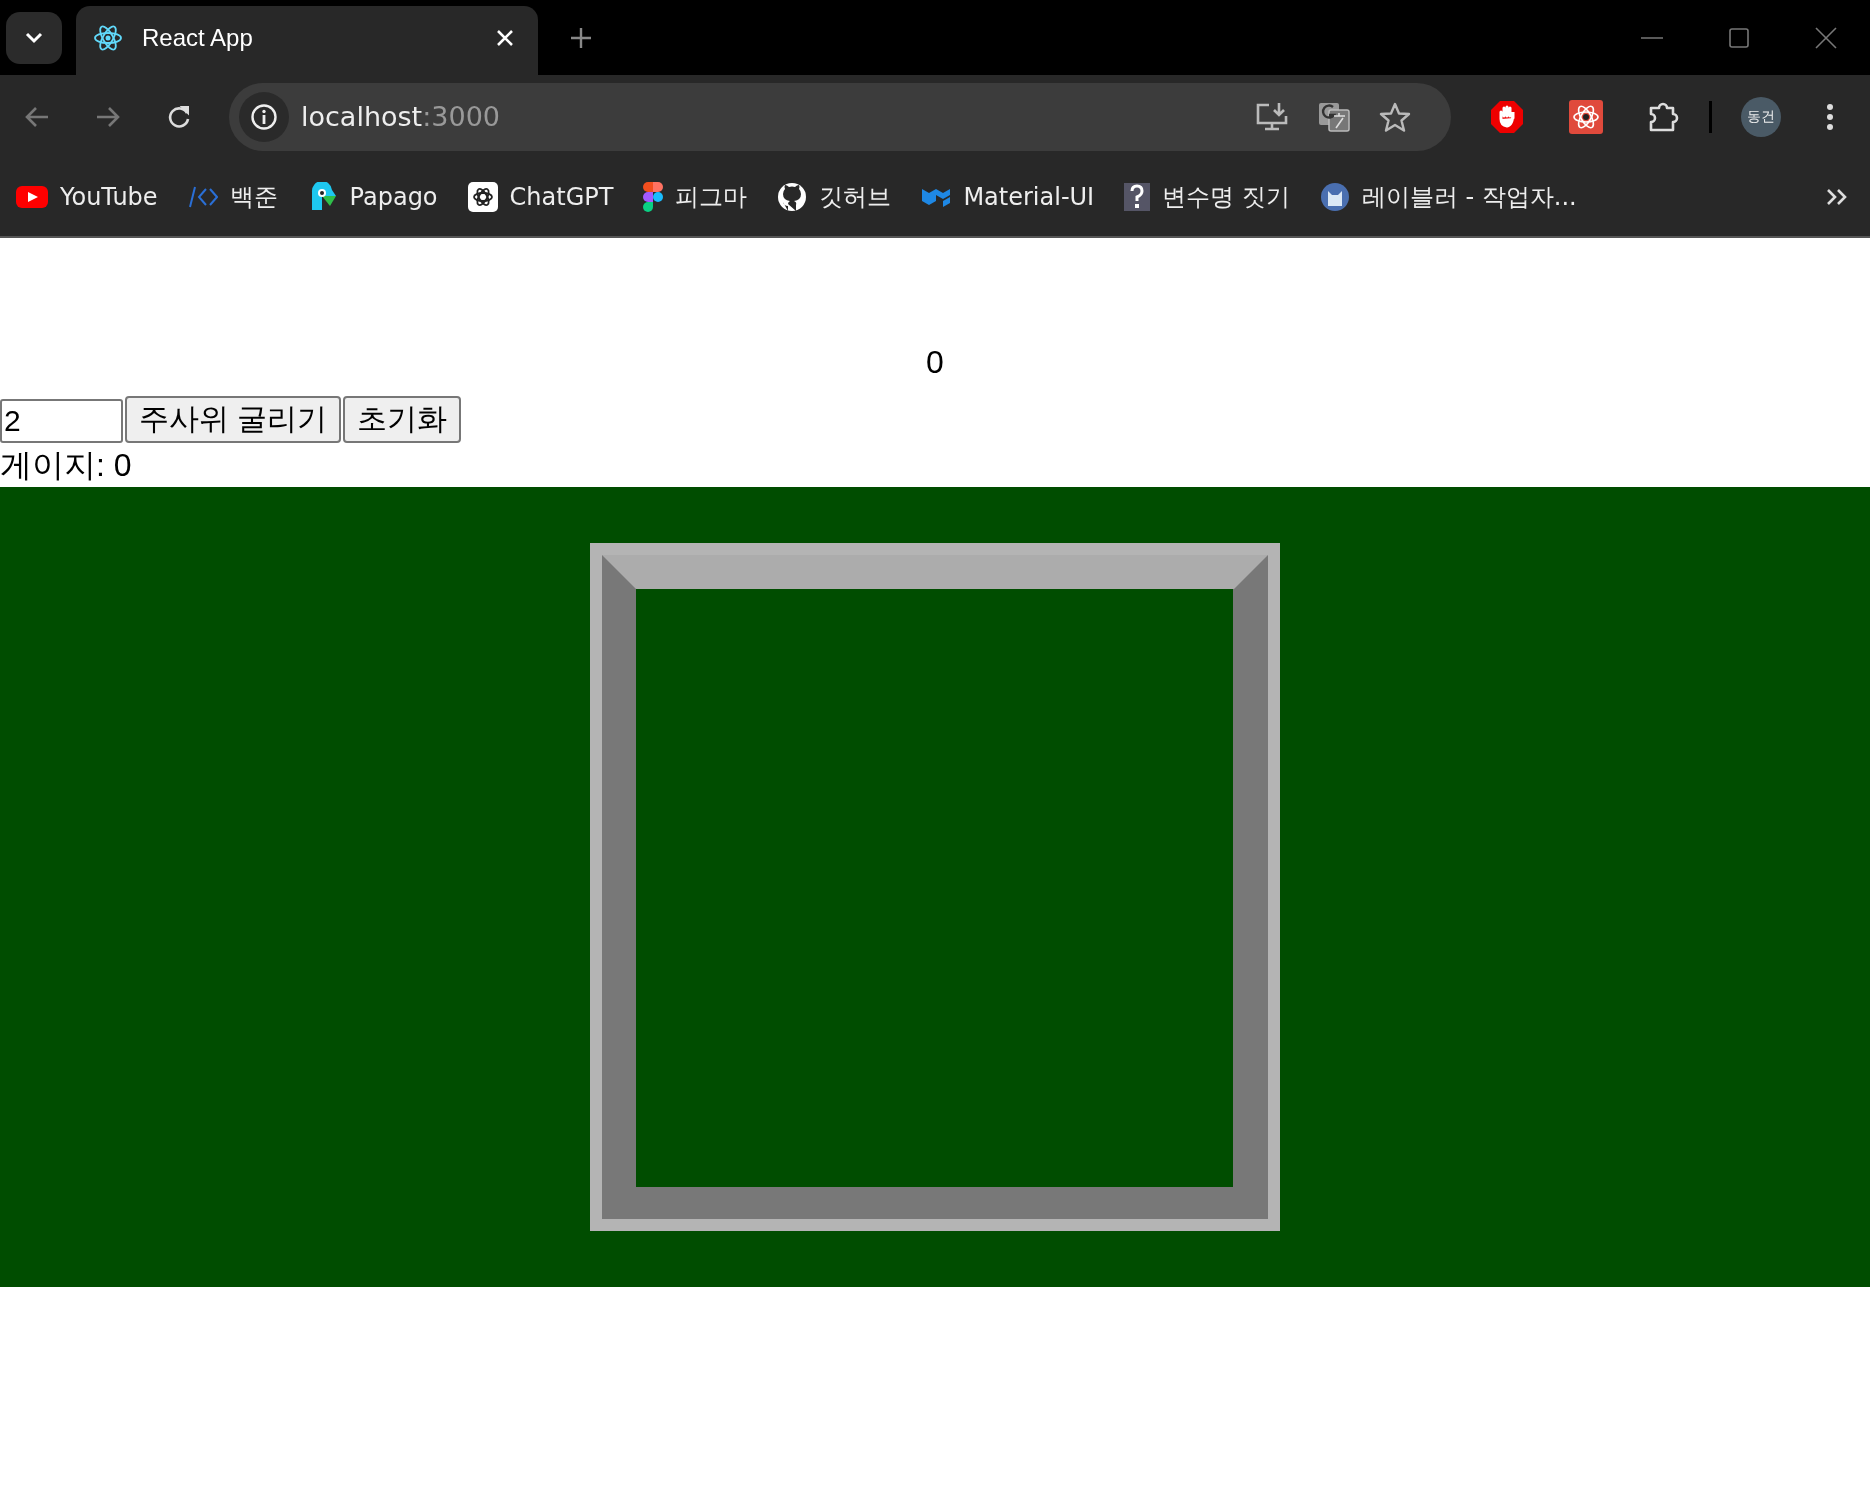 The width and height of the screenshot is (1870, 1496). What do you see at coordinates (307, 40) in the screenshot?
I see `browser-tab: React App` at bounding box center [307, 40].